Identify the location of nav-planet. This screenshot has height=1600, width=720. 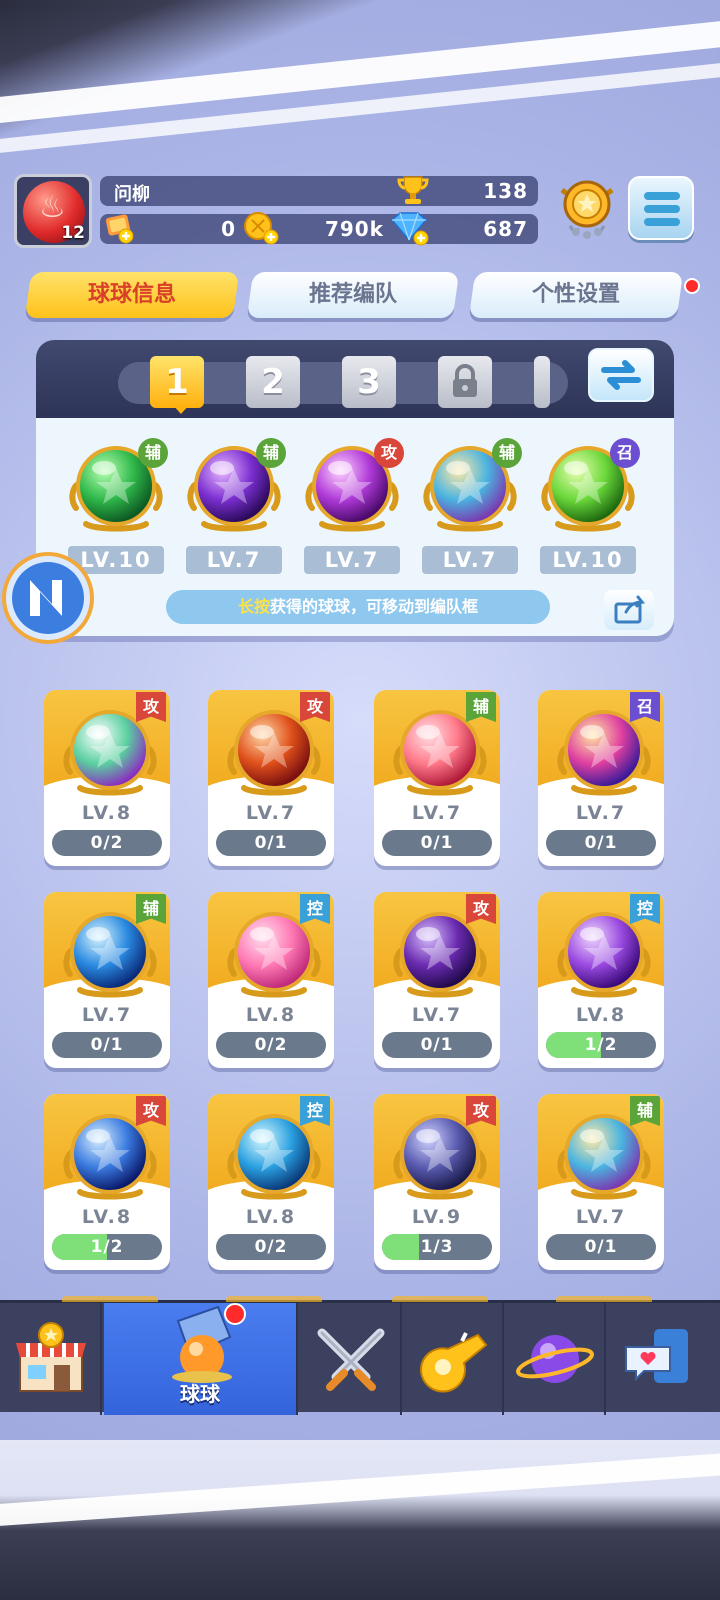
(555, 1359).